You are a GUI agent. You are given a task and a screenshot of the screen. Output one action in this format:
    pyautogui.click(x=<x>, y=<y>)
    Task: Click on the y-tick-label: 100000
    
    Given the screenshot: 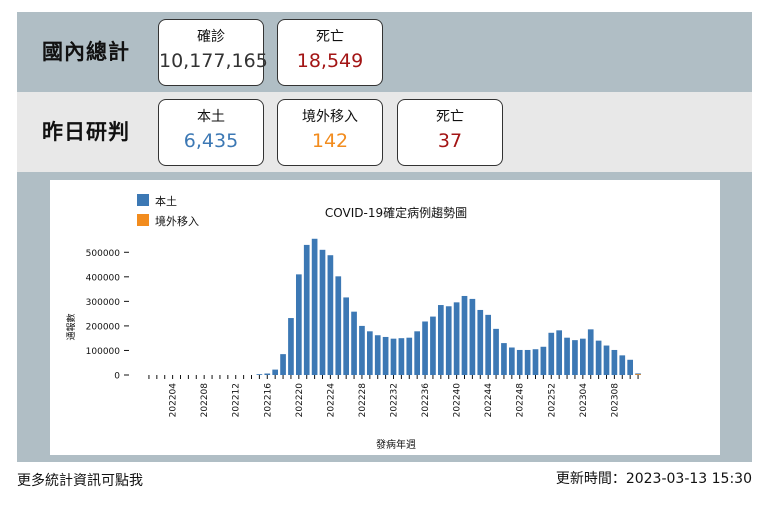 What is the action you would take?
    pyautogui.click(x=103, y=352)
    